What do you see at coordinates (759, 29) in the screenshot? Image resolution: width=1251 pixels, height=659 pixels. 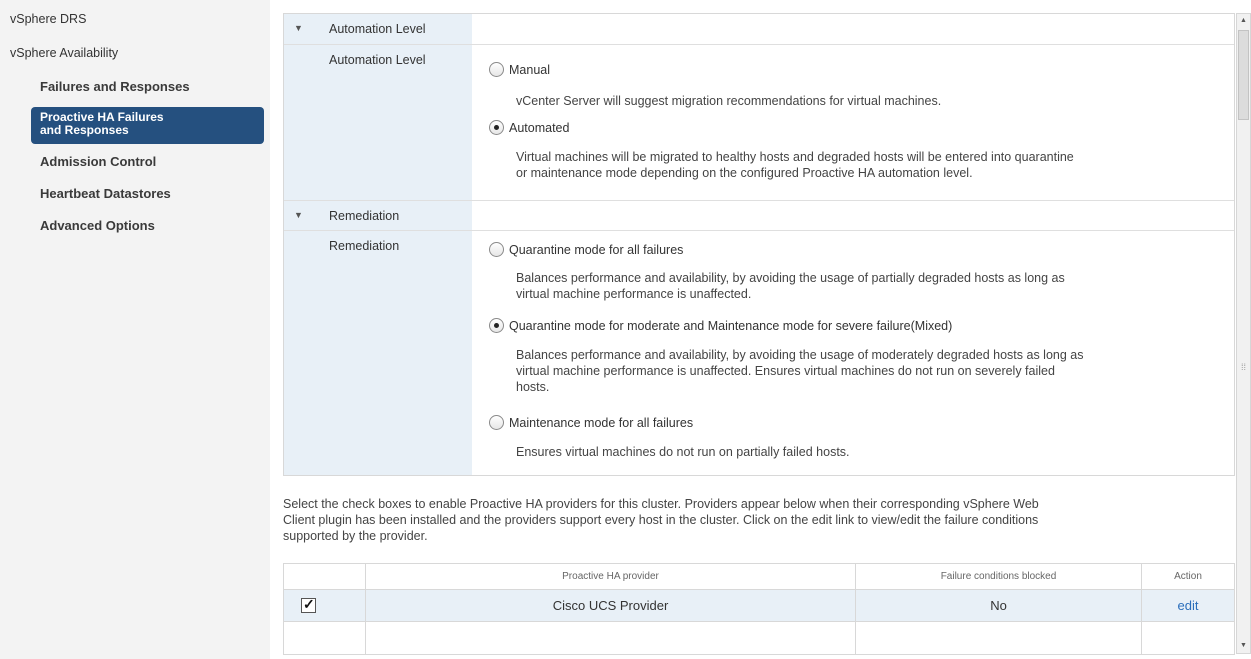 I see `automation-level-section-header: ▼ Automation Level` at bounding box center [759, 29].